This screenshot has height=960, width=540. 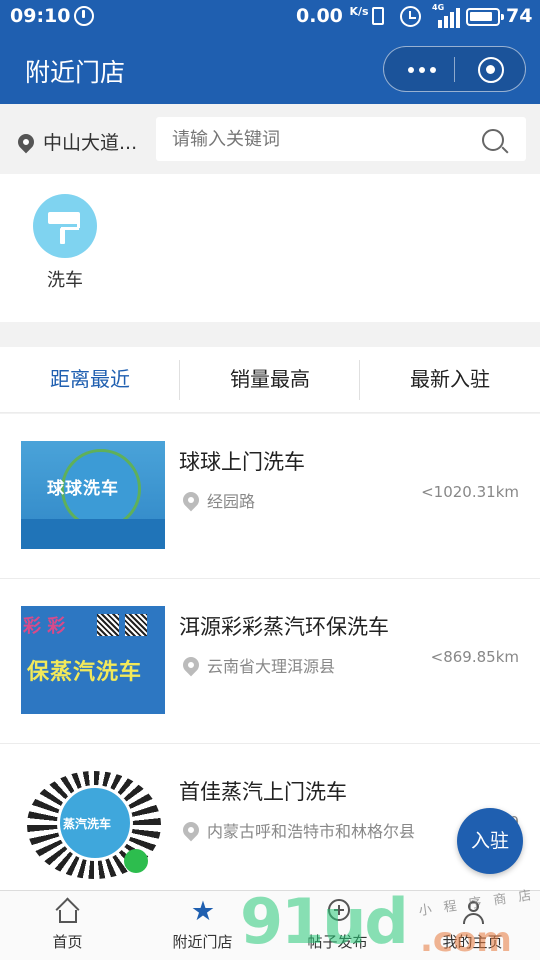 I want to click on store-distance: <1020.31km, so click(x=470, y=492).